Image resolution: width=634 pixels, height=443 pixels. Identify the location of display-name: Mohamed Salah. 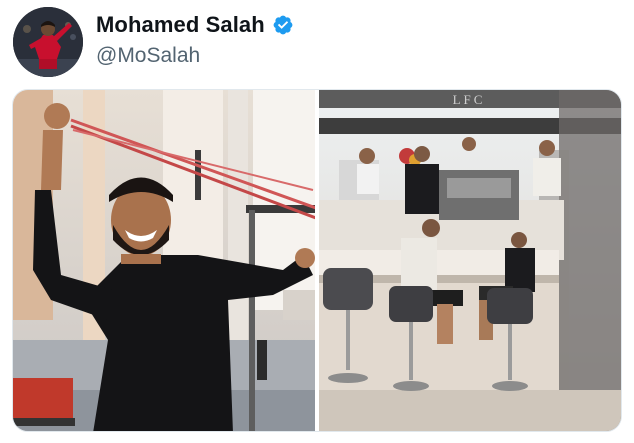
(180, 25).